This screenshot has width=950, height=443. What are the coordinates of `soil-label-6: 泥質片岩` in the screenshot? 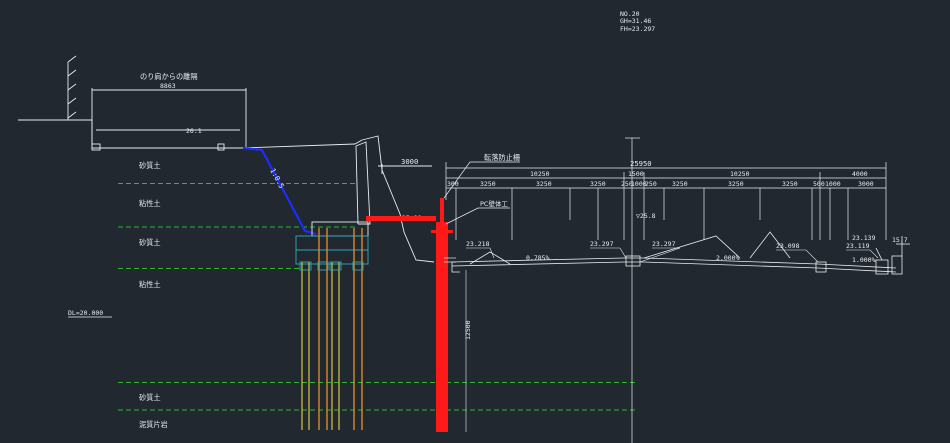 It's located at (153, 424).